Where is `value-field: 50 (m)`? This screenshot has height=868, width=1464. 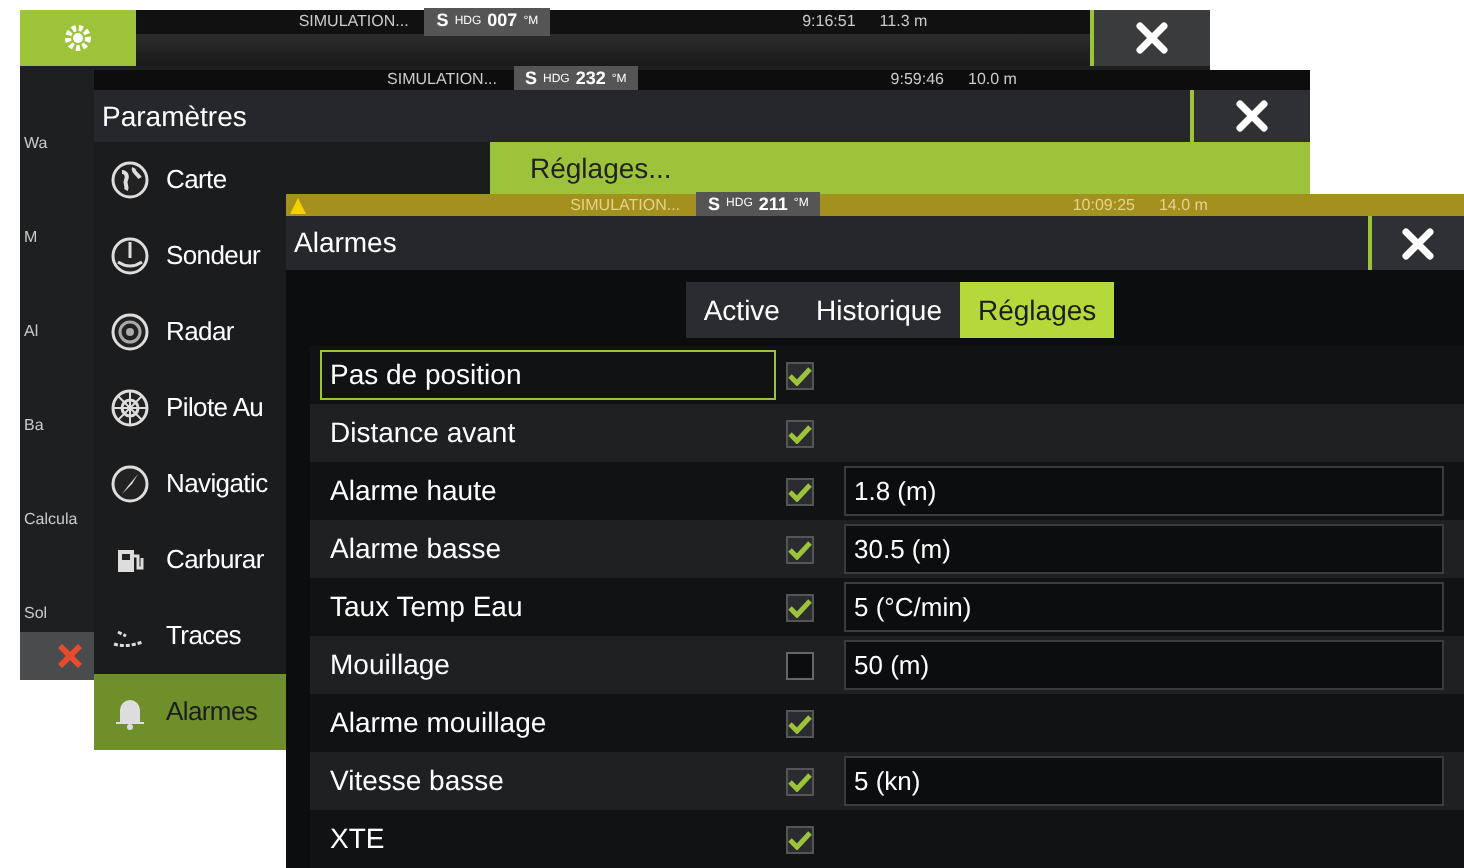
value-field: 50 (m) is located at coordinates (1144, 665).